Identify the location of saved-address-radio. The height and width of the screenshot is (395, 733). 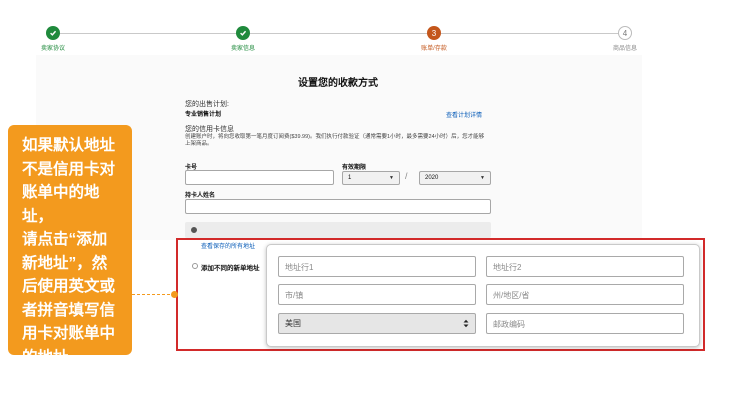
(194, 230).